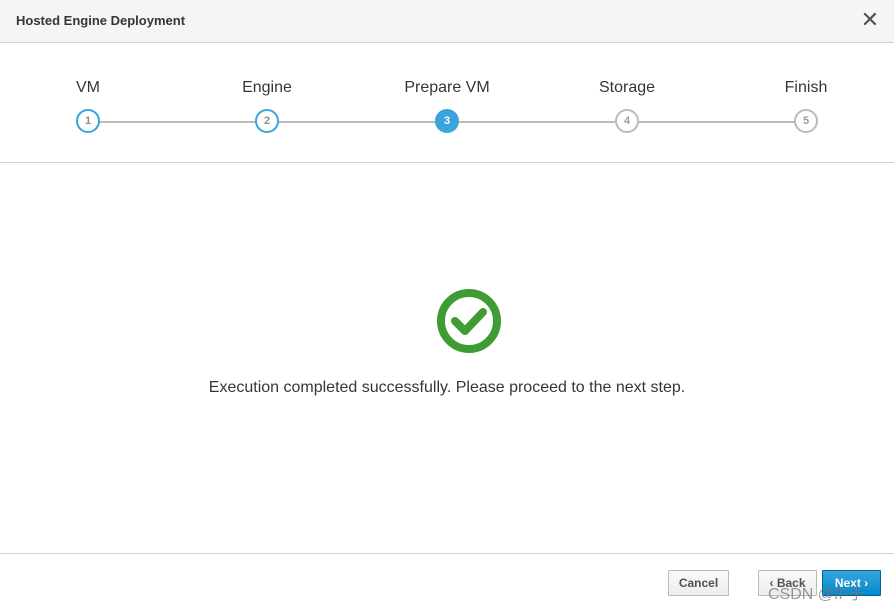 Image resolution: width=894 pixels, height=611 pixels. Describe the element at coordinates (88, 87) in the screenshot. I see `step-label: VM` at that location.